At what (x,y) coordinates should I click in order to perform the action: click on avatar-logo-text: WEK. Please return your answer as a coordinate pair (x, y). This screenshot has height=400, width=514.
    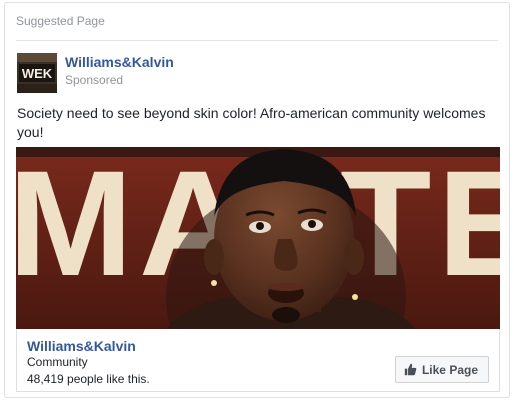
    Looking at the image, I should click on (37, 73).